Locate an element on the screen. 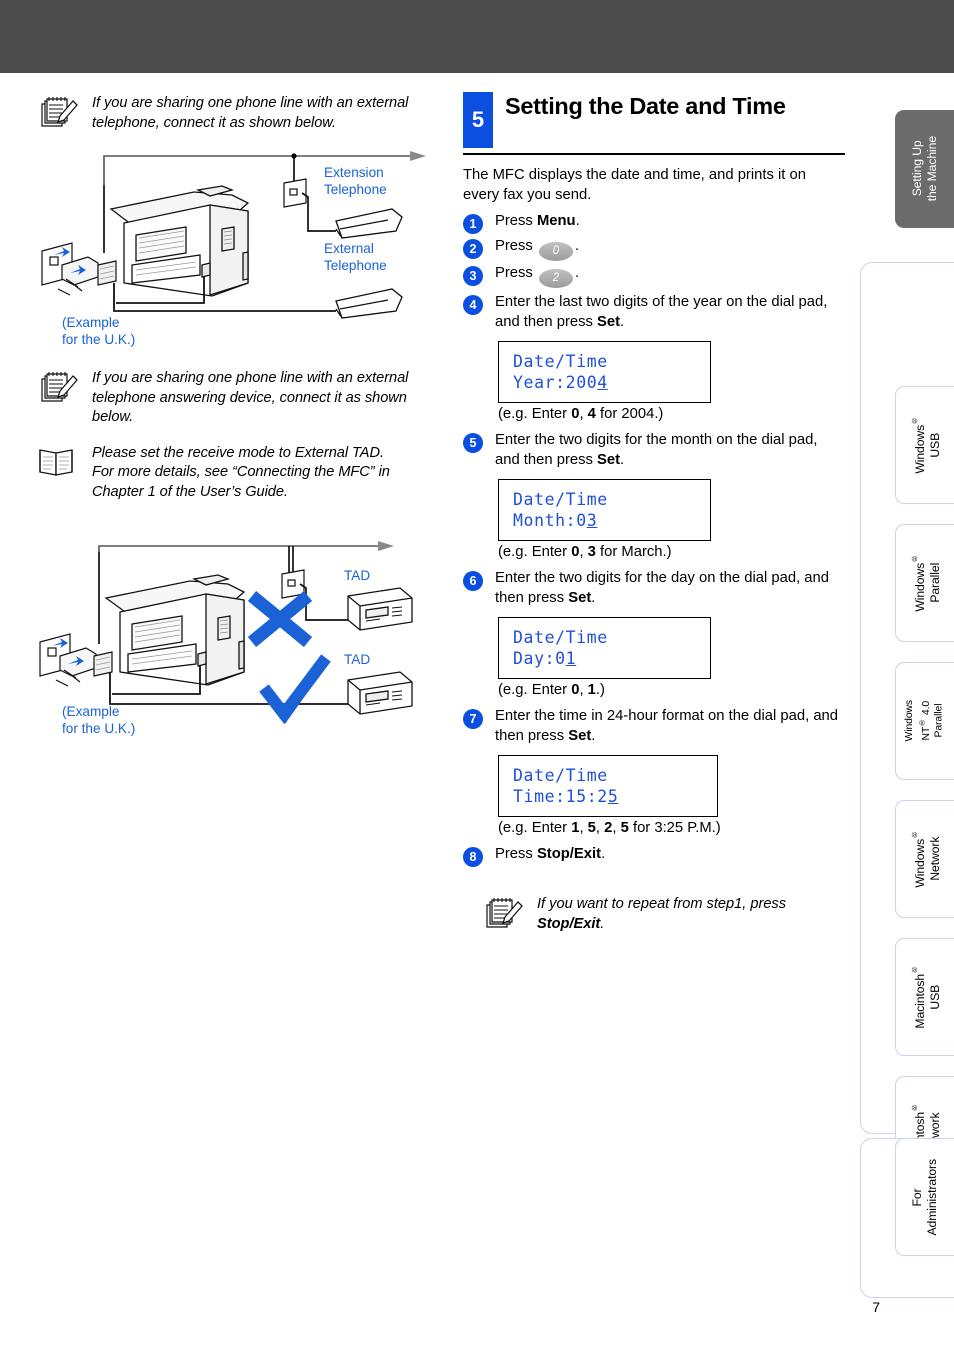  lcd-value: Month:0 is located at coordinates (550, 520).